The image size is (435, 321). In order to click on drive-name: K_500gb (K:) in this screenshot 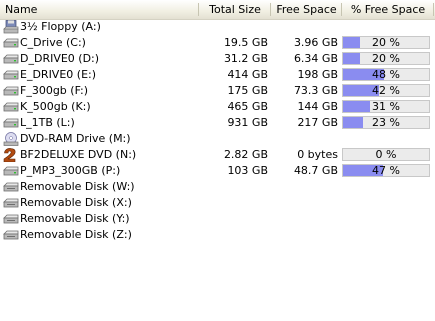, I will do `click(55, 106)`.